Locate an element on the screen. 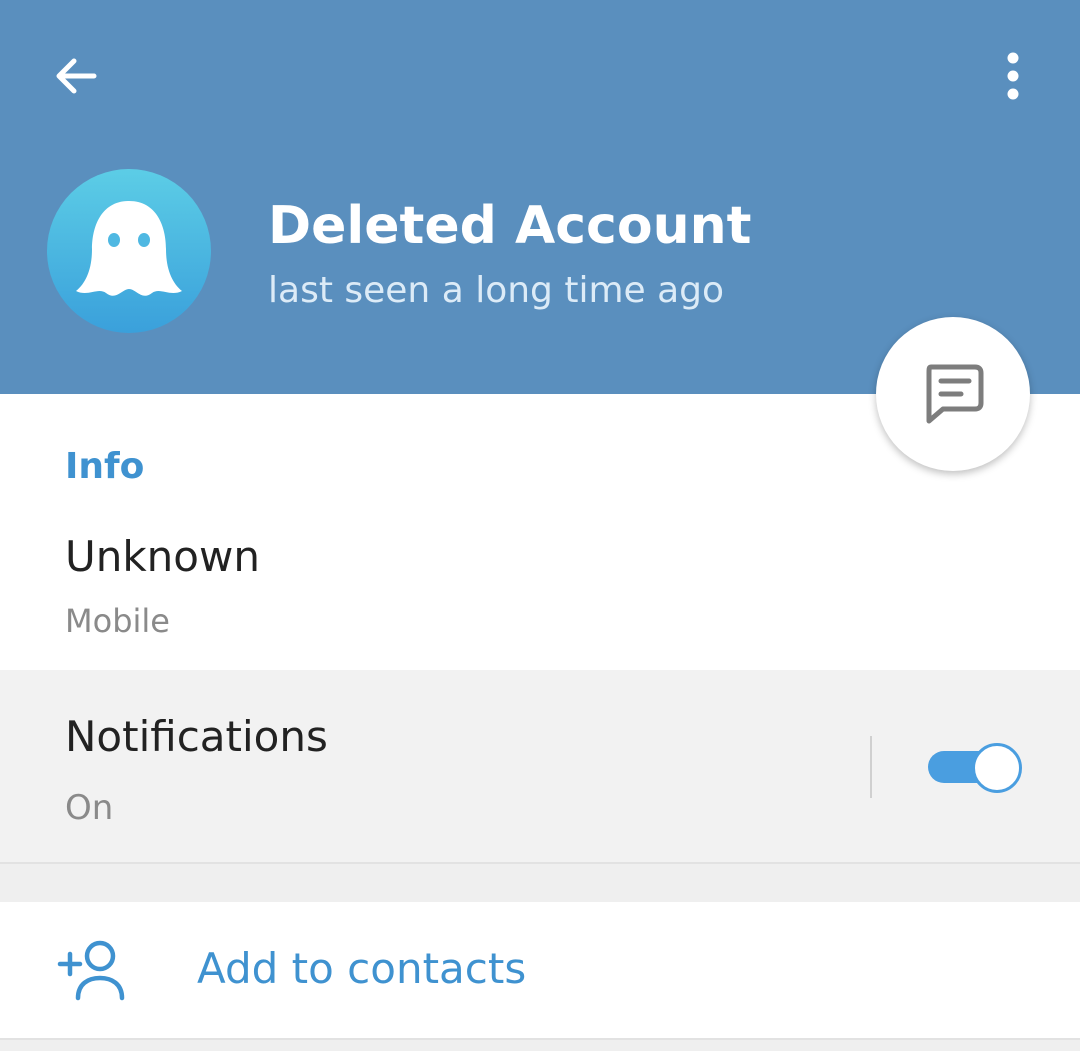 This screenshot has height=1051, width=1080. notifications-status: On is located at coordinates (89, 808).